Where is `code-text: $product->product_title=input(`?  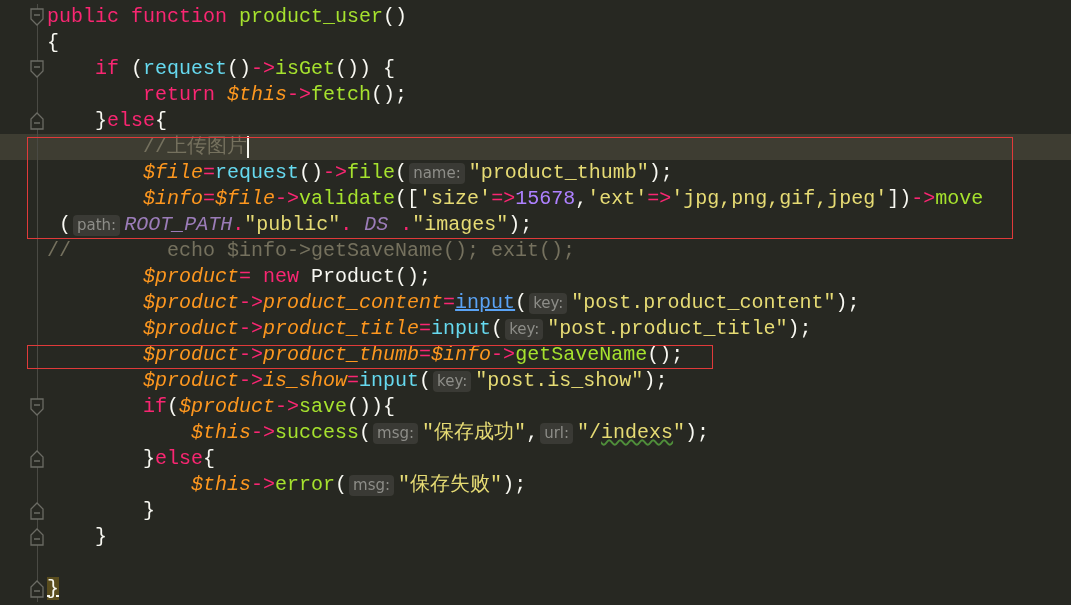
code-text: $product->product_title=input( is located at coordinates (323, 329).